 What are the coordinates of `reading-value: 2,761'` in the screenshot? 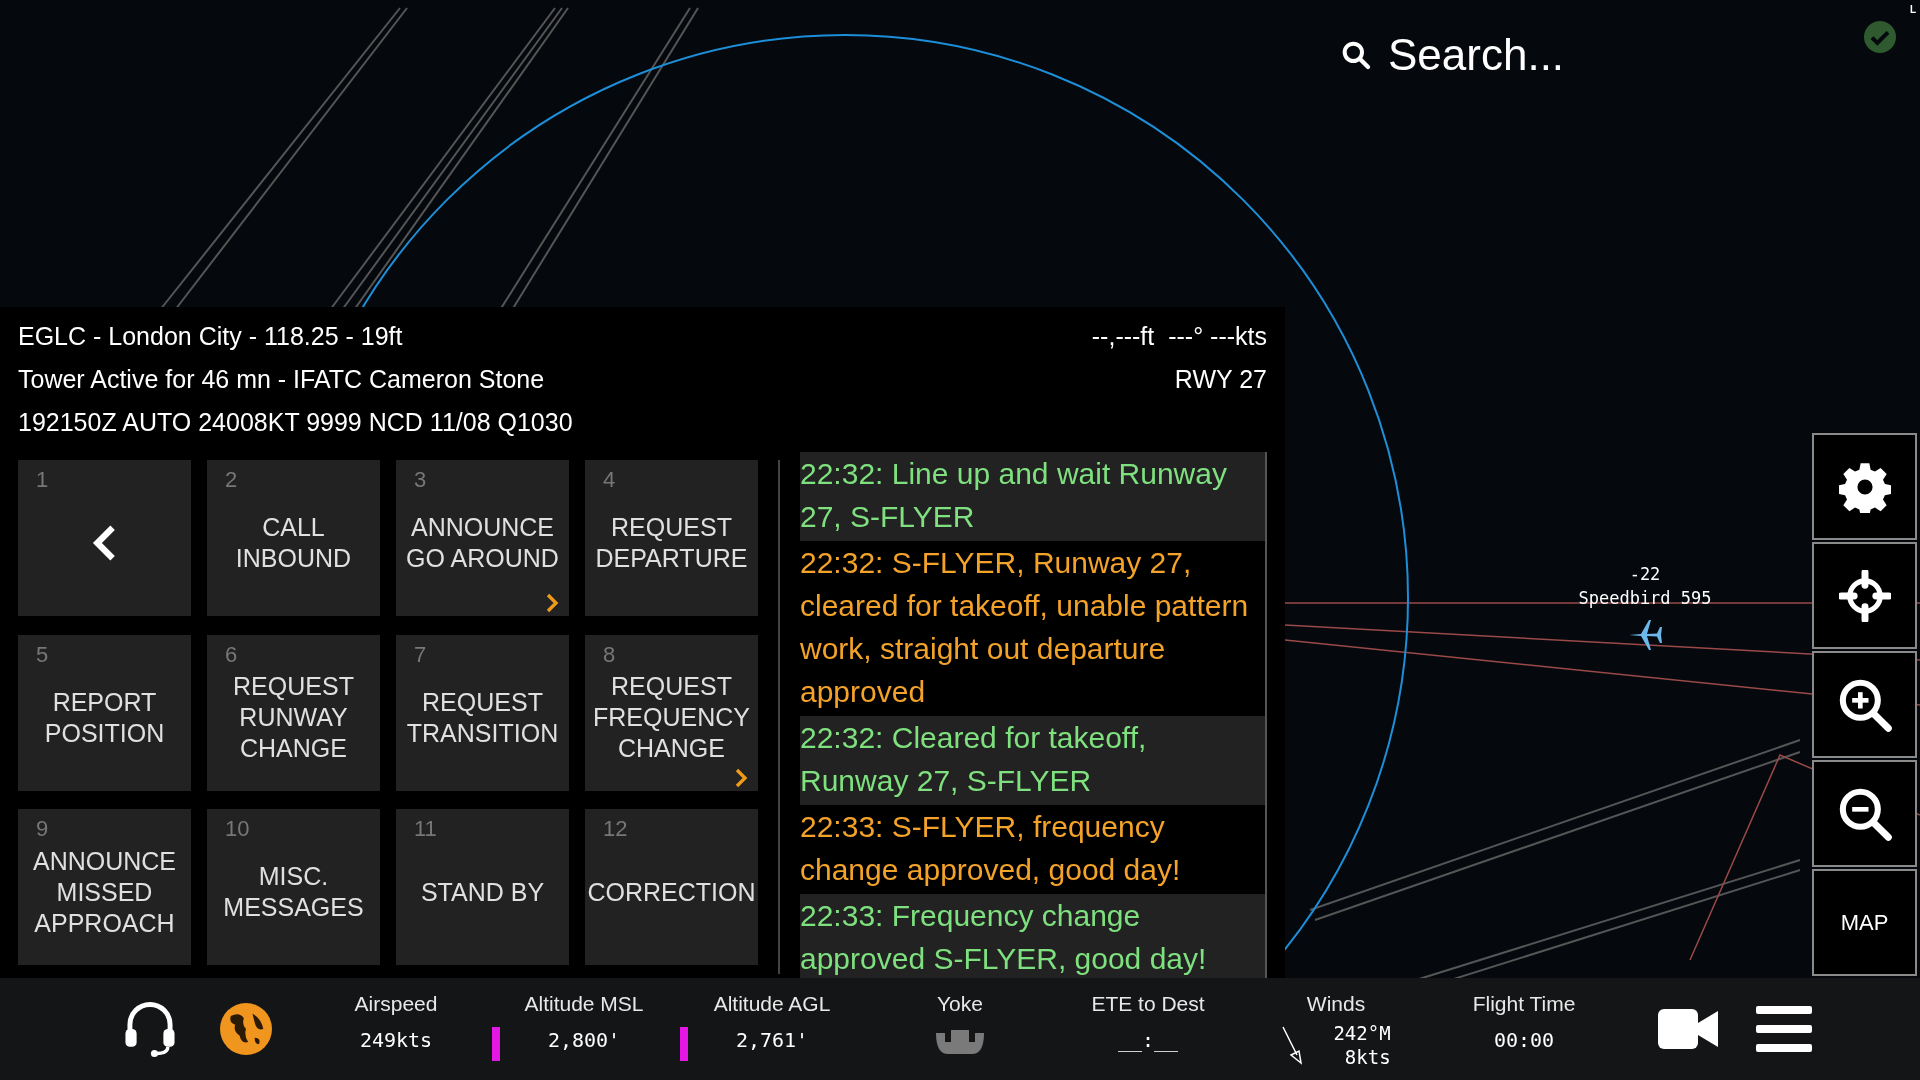 It's located at (772, 1040).